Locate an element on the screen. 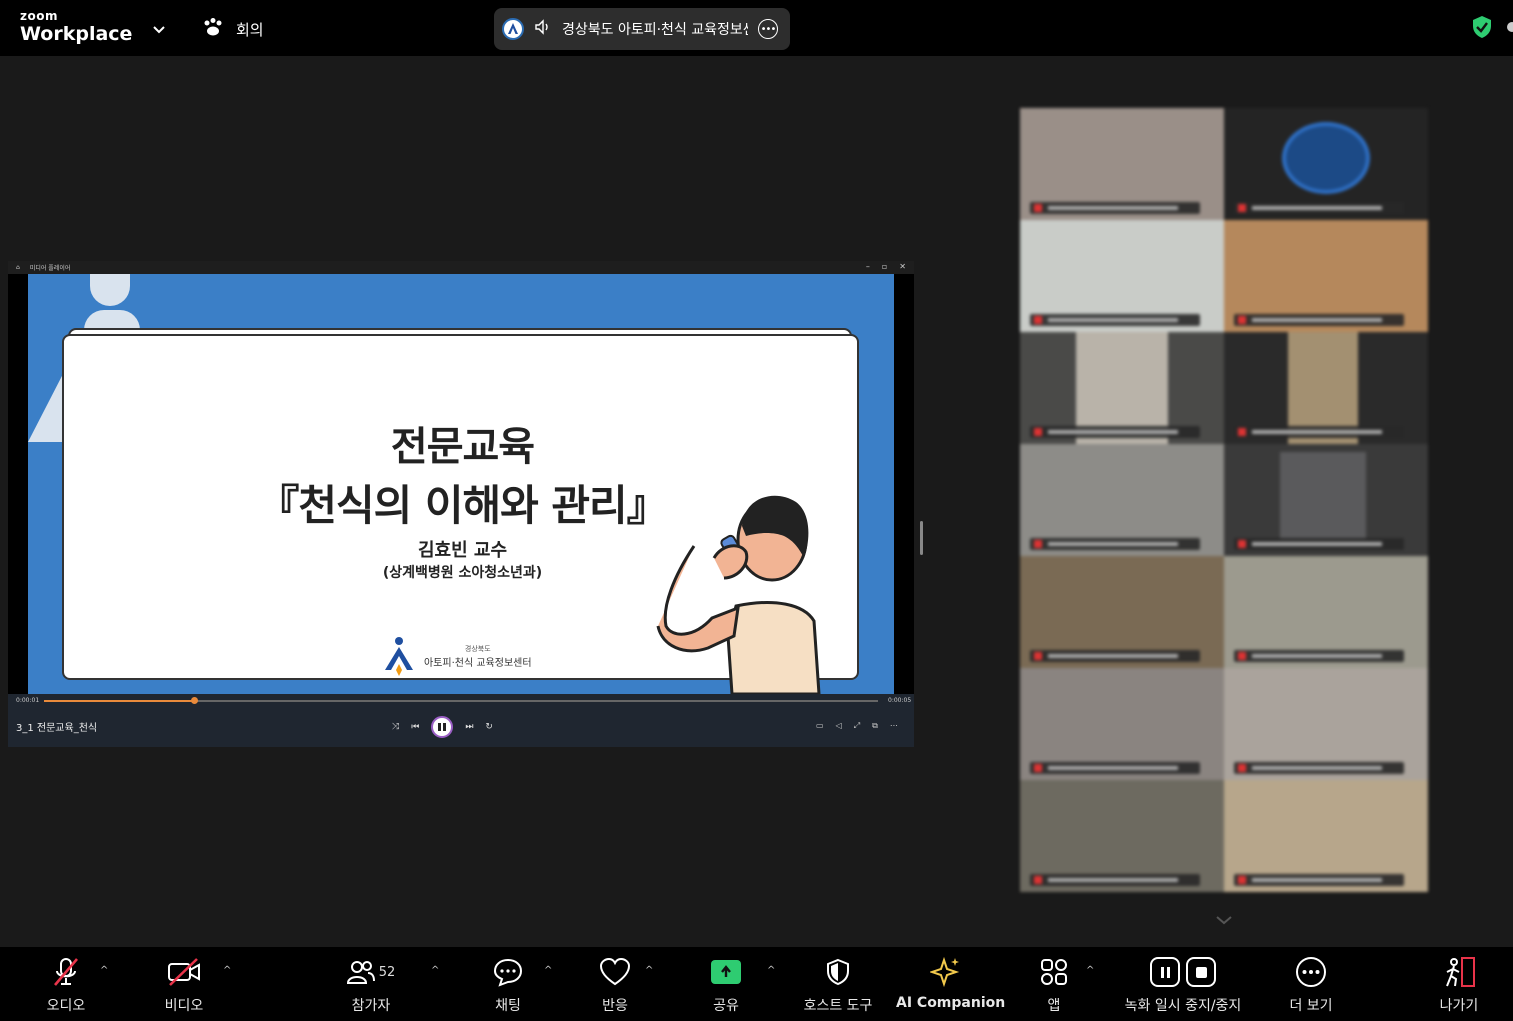  screen-share-indicator: 경상북도 아토피·천식 교육정보센터 ••• is located at coordinates (642, 29).